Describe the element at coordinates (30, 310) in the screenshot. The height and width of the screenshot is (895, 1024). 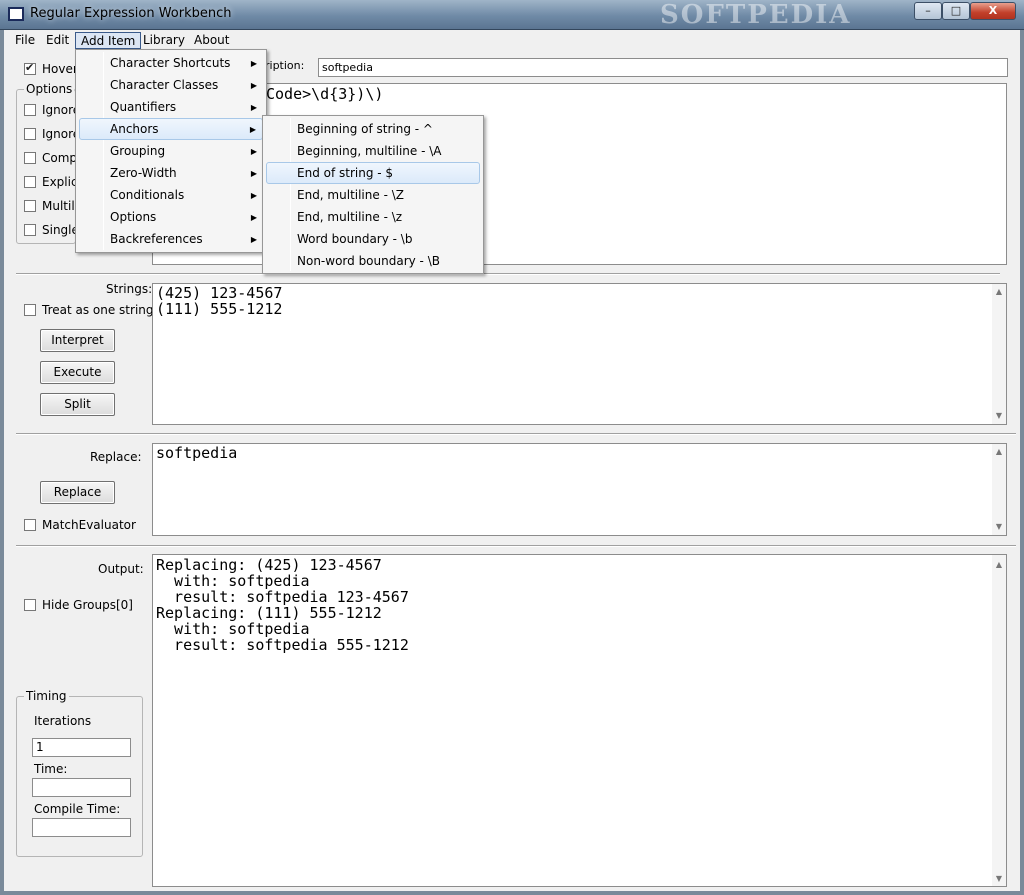
I see `treat-as-one-checkbox` at that location.